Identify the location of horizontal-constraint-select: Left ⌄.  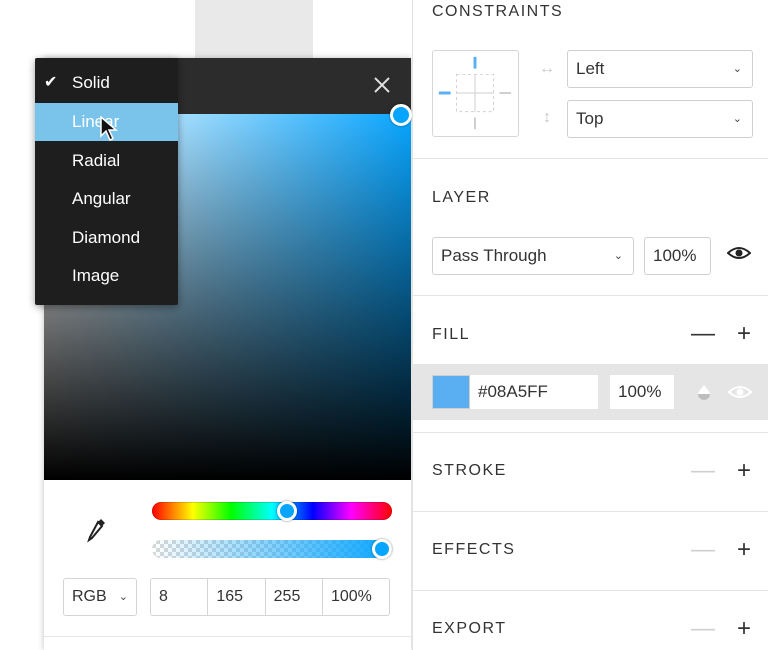
(660, 69).